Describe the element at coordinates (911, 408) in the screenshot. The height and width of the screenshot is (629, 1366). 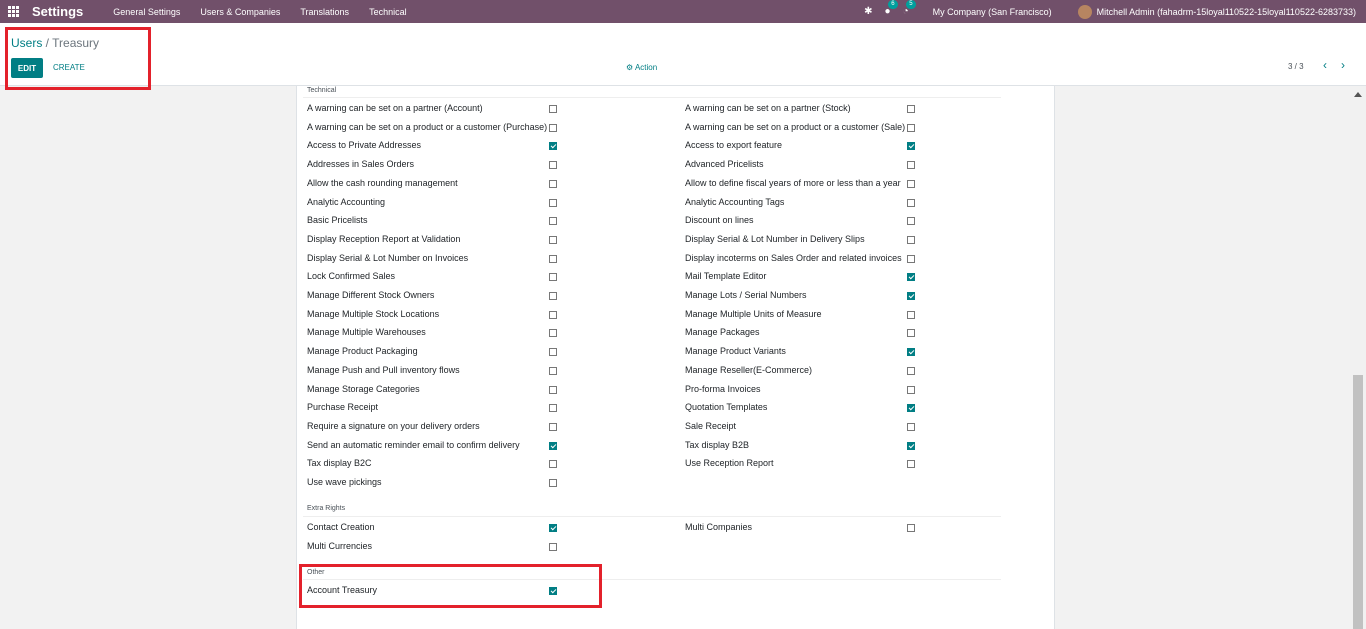
I see `checkbox-quotation-templates` at that location.